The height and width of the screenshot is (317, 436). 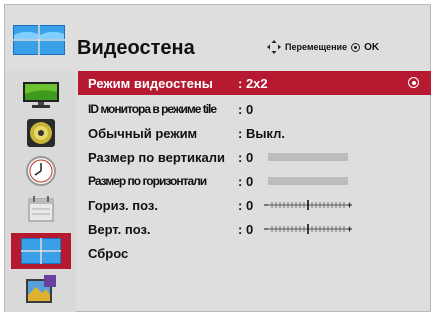 I want to click on menu-row-v-position: Верт. поз. : 0, so click(x=254, y=229).